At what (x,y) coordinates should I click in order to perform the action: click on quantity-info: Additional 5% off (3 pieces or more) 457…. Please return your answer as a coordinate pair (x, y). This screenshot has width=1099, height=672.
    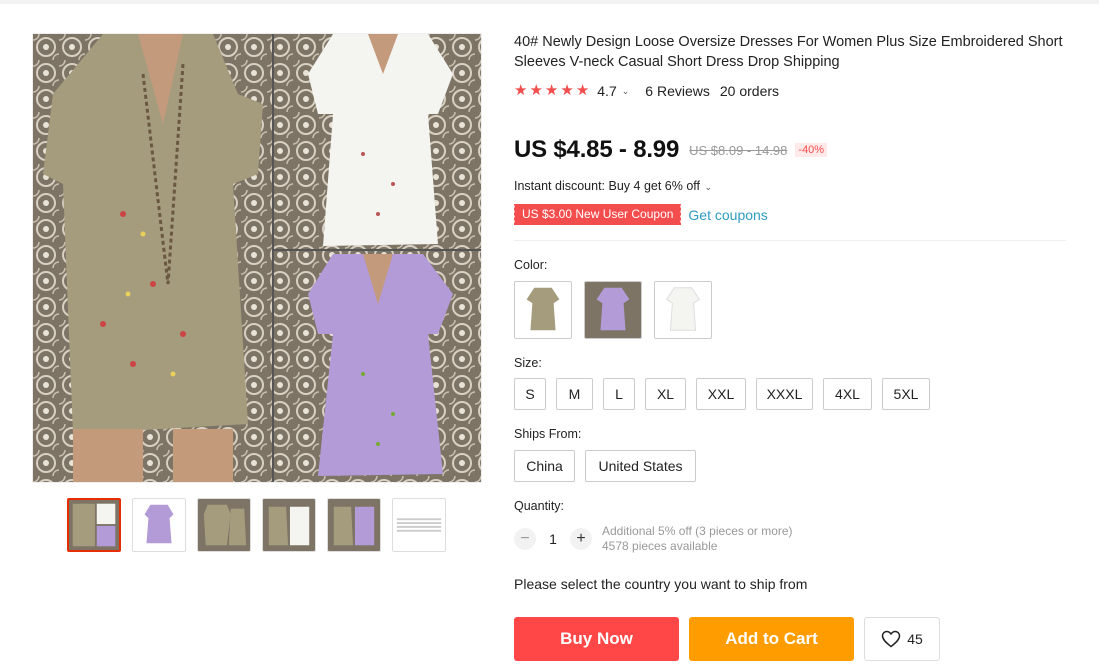
    Looking at the image, I should click on (697, 539).